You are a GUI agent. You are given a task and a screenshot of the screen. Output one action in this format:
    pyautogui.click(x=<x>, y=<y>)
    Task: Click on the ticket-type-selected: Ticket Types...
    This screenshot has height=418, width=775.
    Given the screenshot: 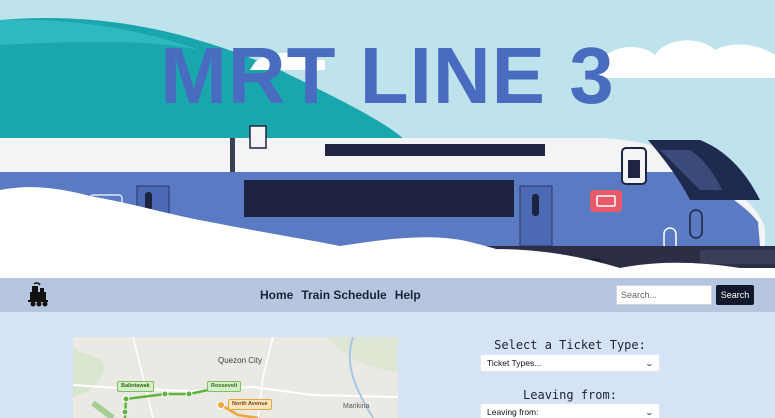 What is the action you would take?
    pyautogui.click(x=514, y=363)
    